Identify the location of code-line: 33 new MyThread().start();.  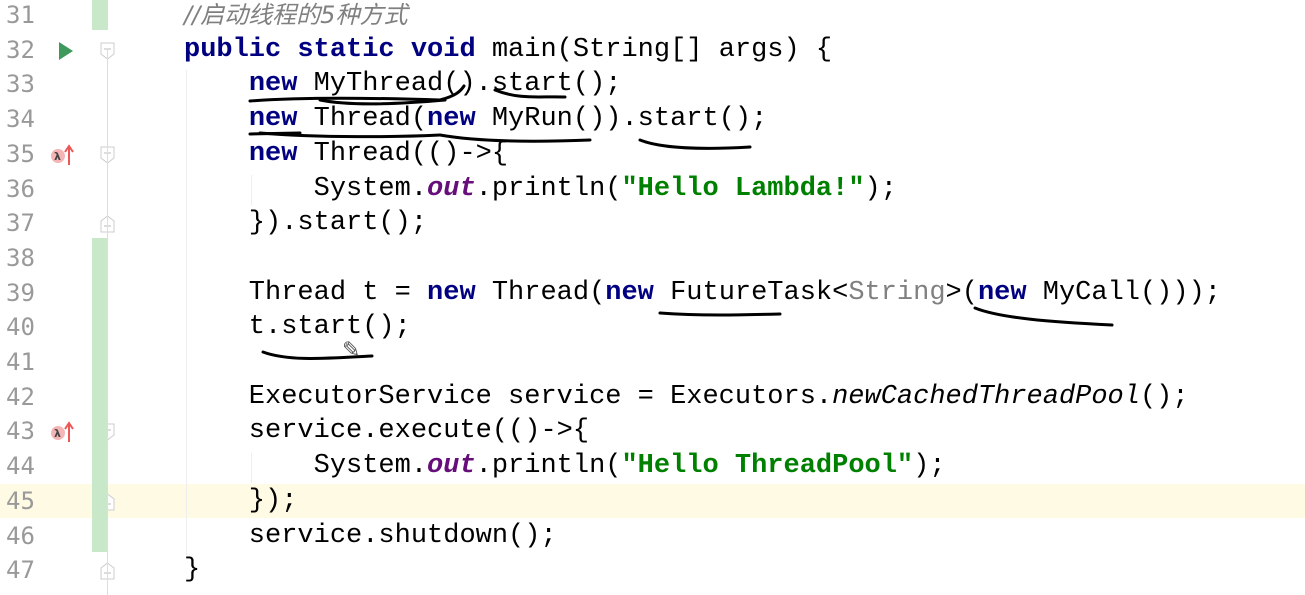
(652, 84).